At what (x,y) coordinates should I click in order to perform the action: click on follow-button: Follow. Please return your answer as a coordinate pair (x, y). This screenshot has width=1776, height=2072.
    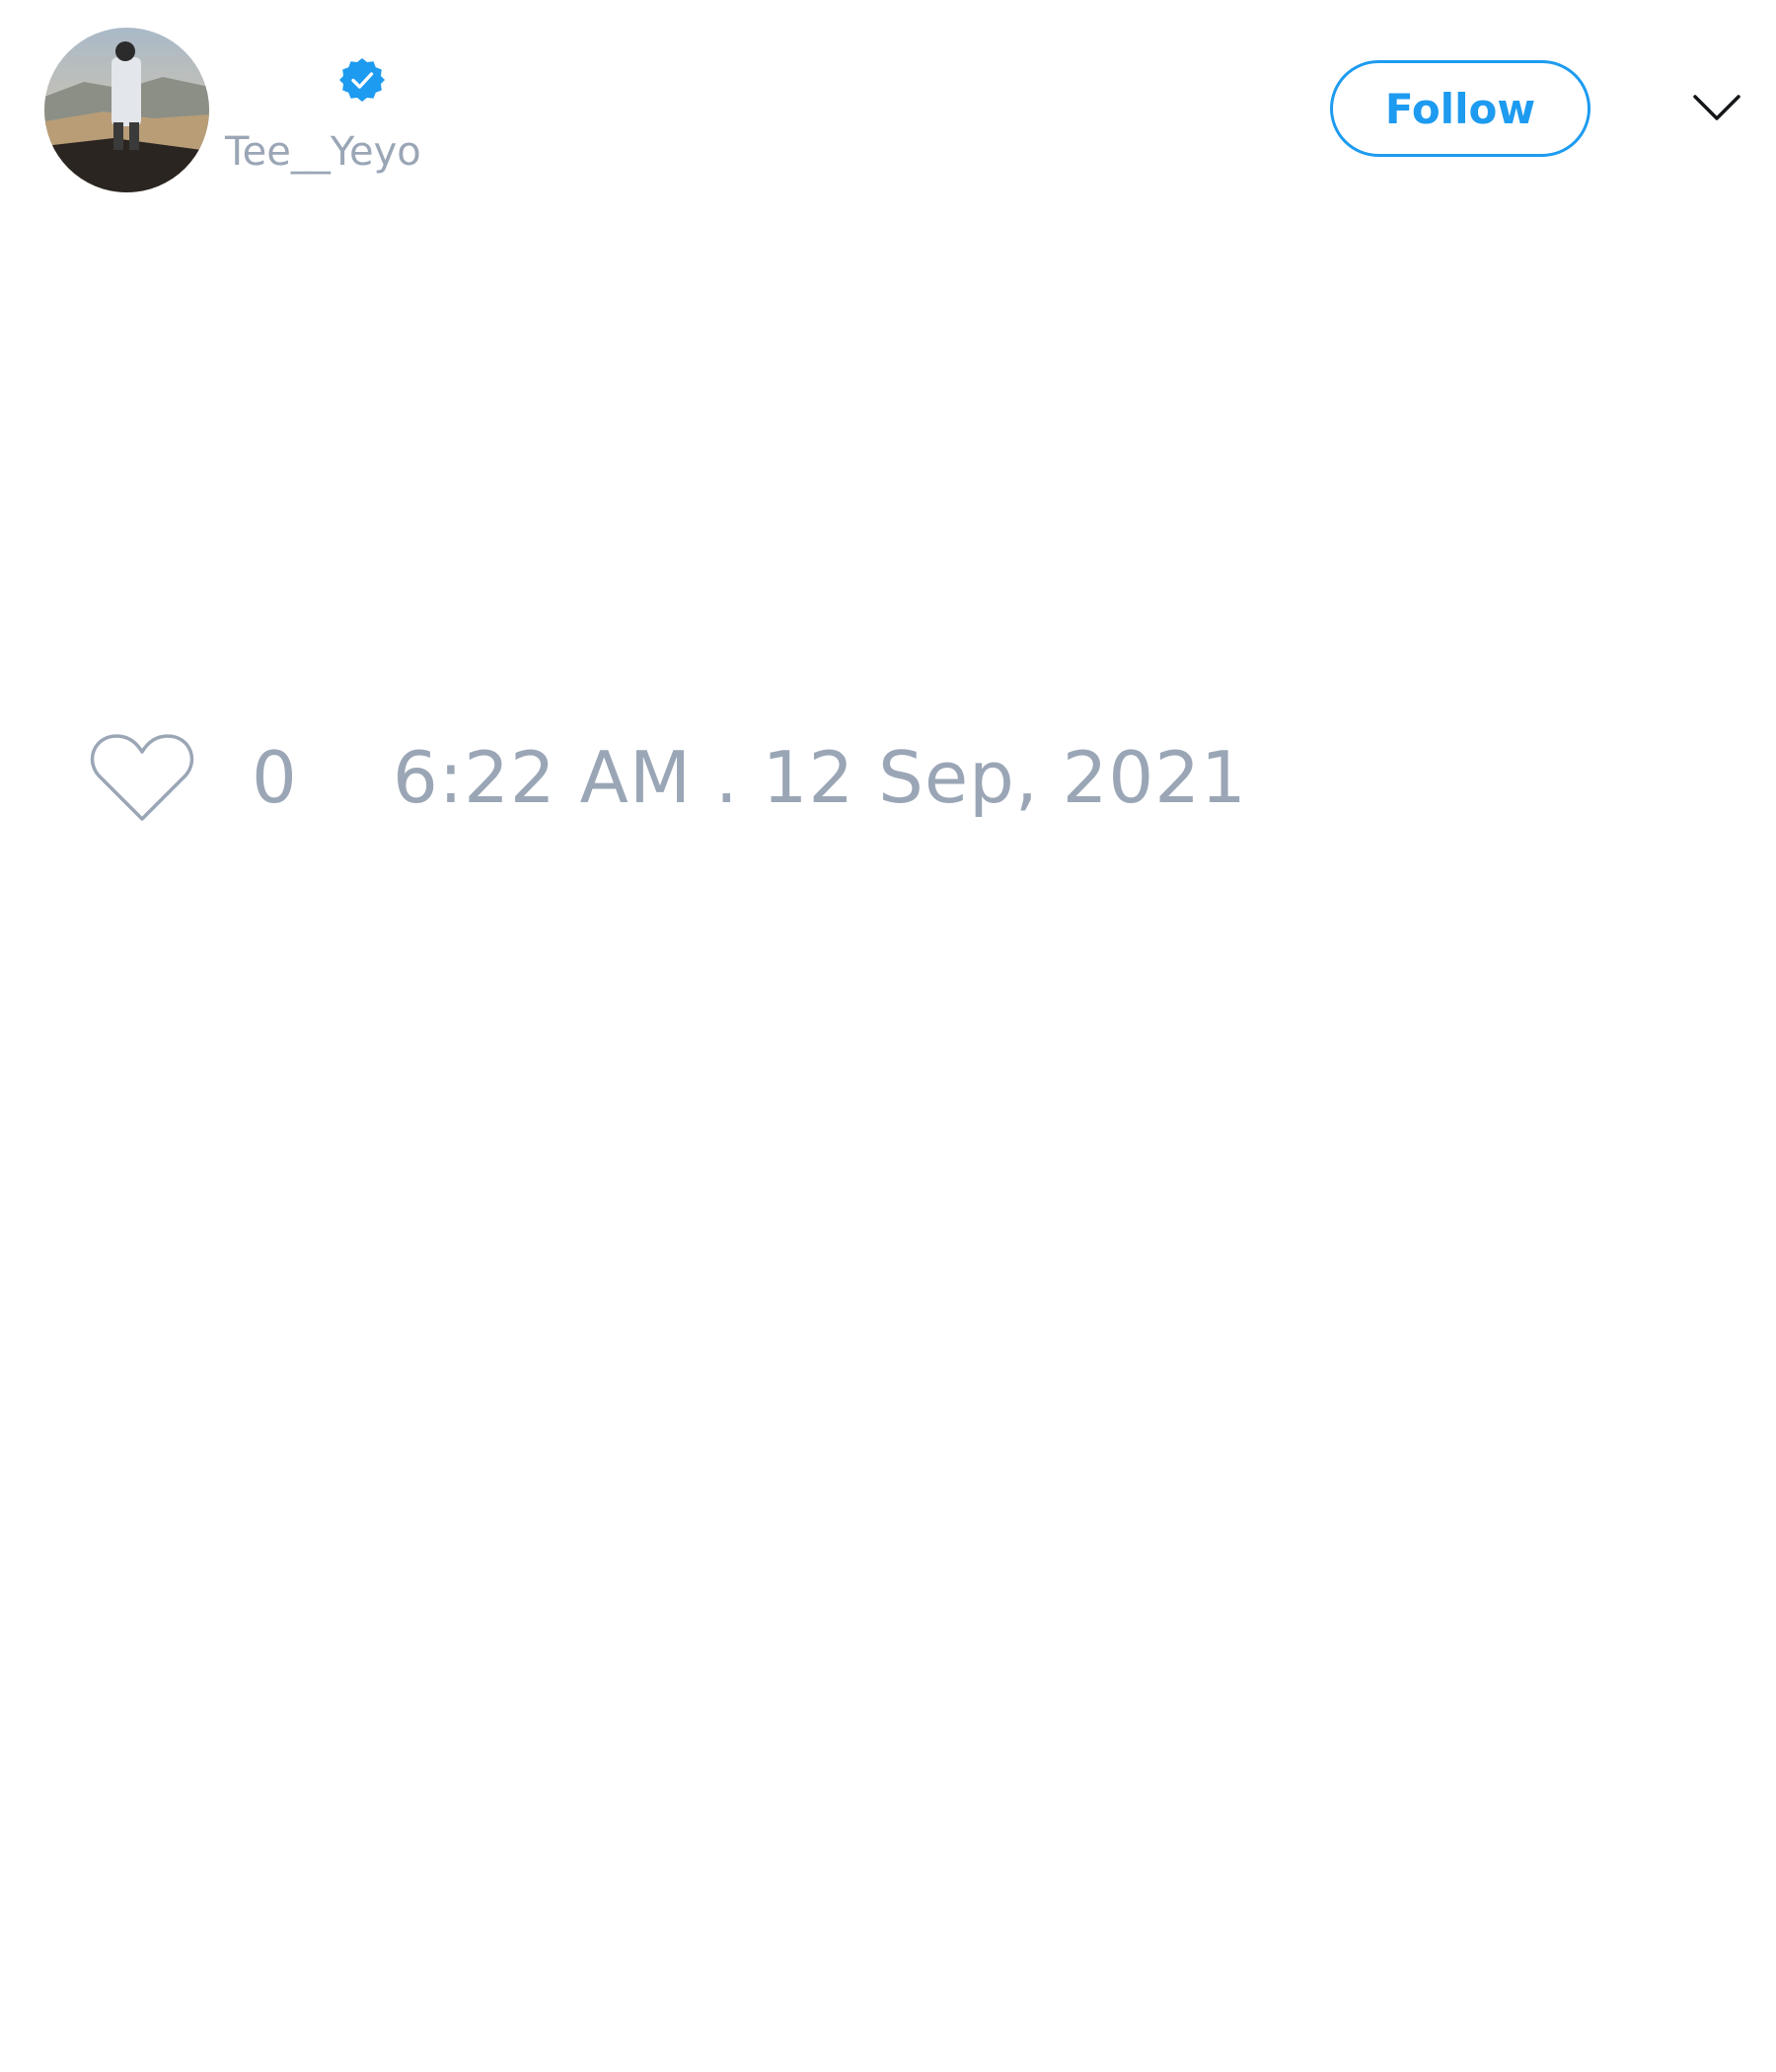
    Looking at the image, I should click on (1461, 109).